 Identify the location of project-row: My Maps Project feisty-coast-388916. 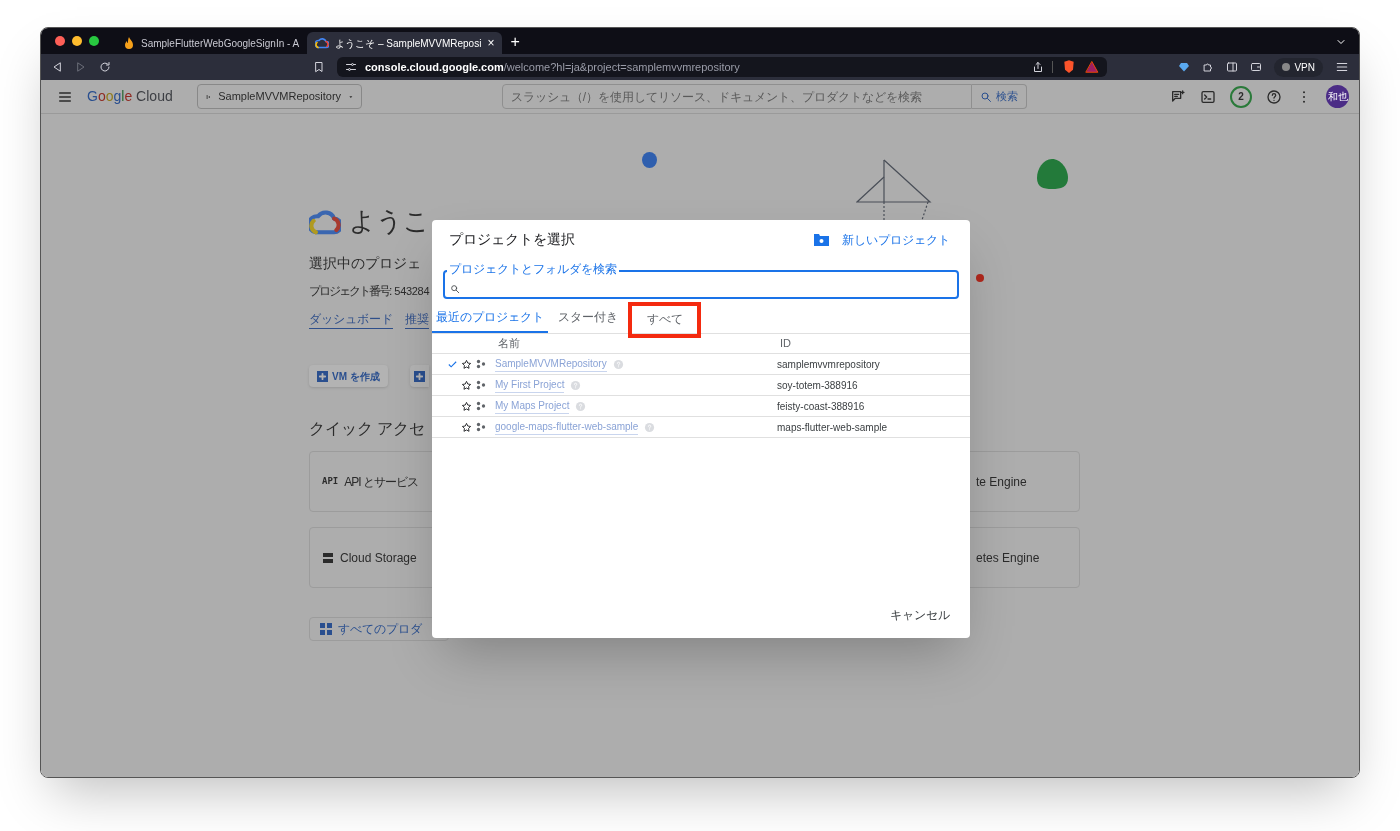
(701, 406).